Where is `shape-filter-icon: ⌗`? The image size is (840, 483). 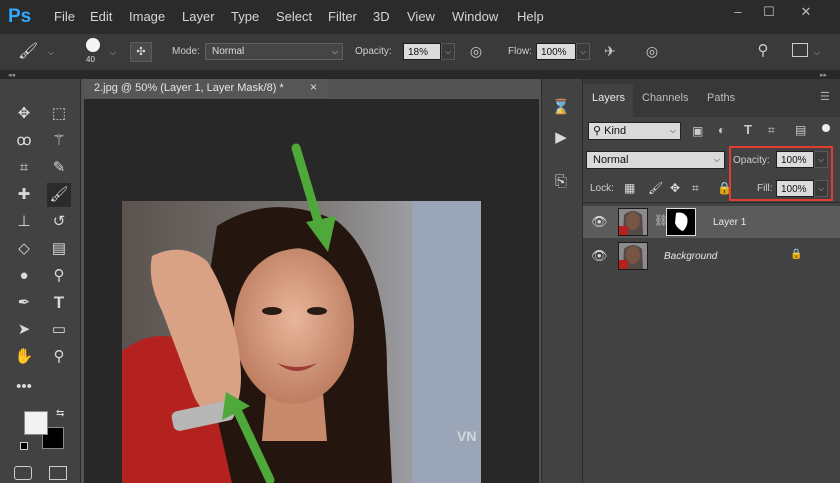
shape-filter-icon: ⌗ is located at coordinates (771, 130).